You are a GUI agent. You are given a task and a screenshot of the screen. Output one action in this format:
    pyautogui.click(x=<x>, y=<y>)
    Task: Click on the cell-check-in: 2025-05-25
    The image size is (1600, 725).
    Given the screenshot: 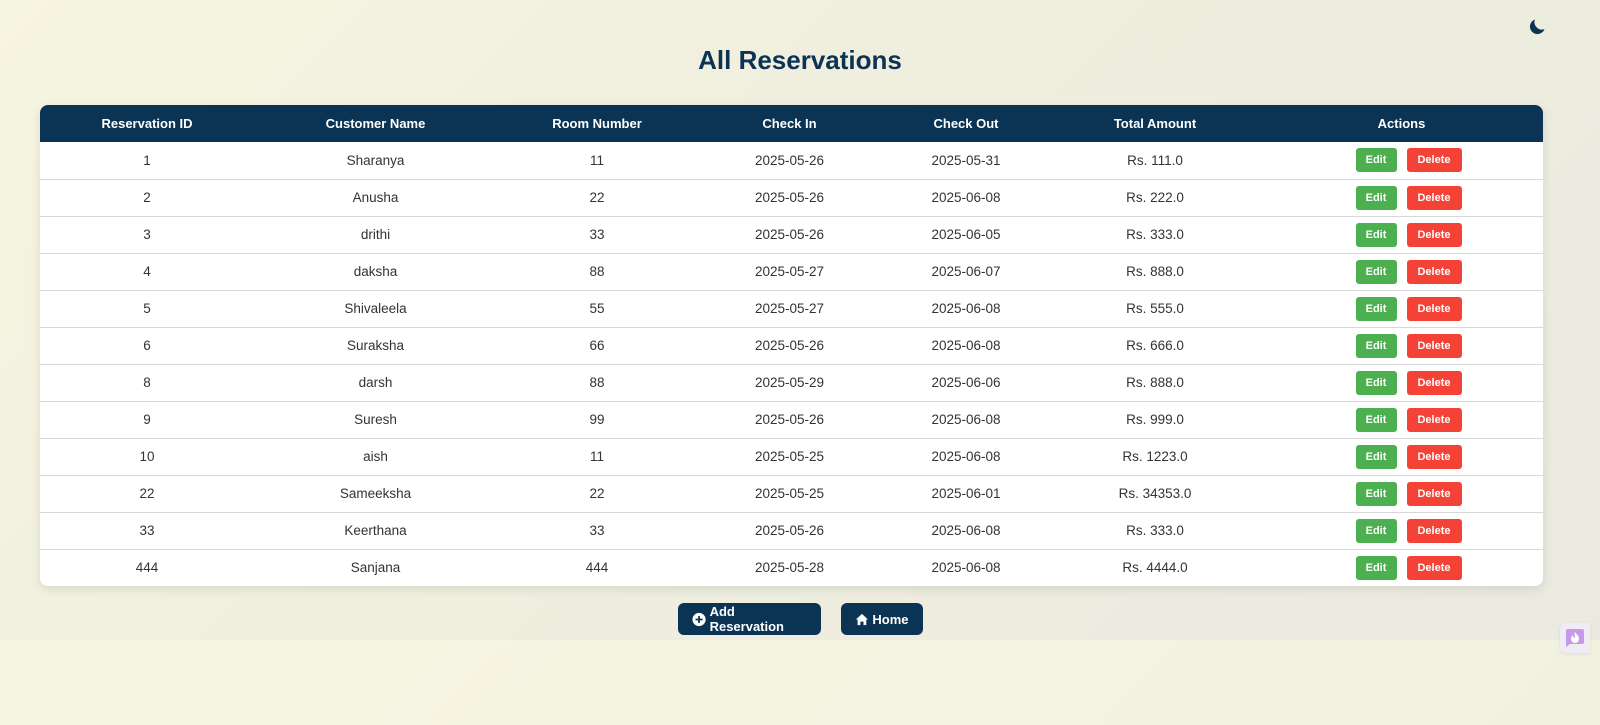 What is the action you would take?
    pyautogui.click(x=789, y=493)
    